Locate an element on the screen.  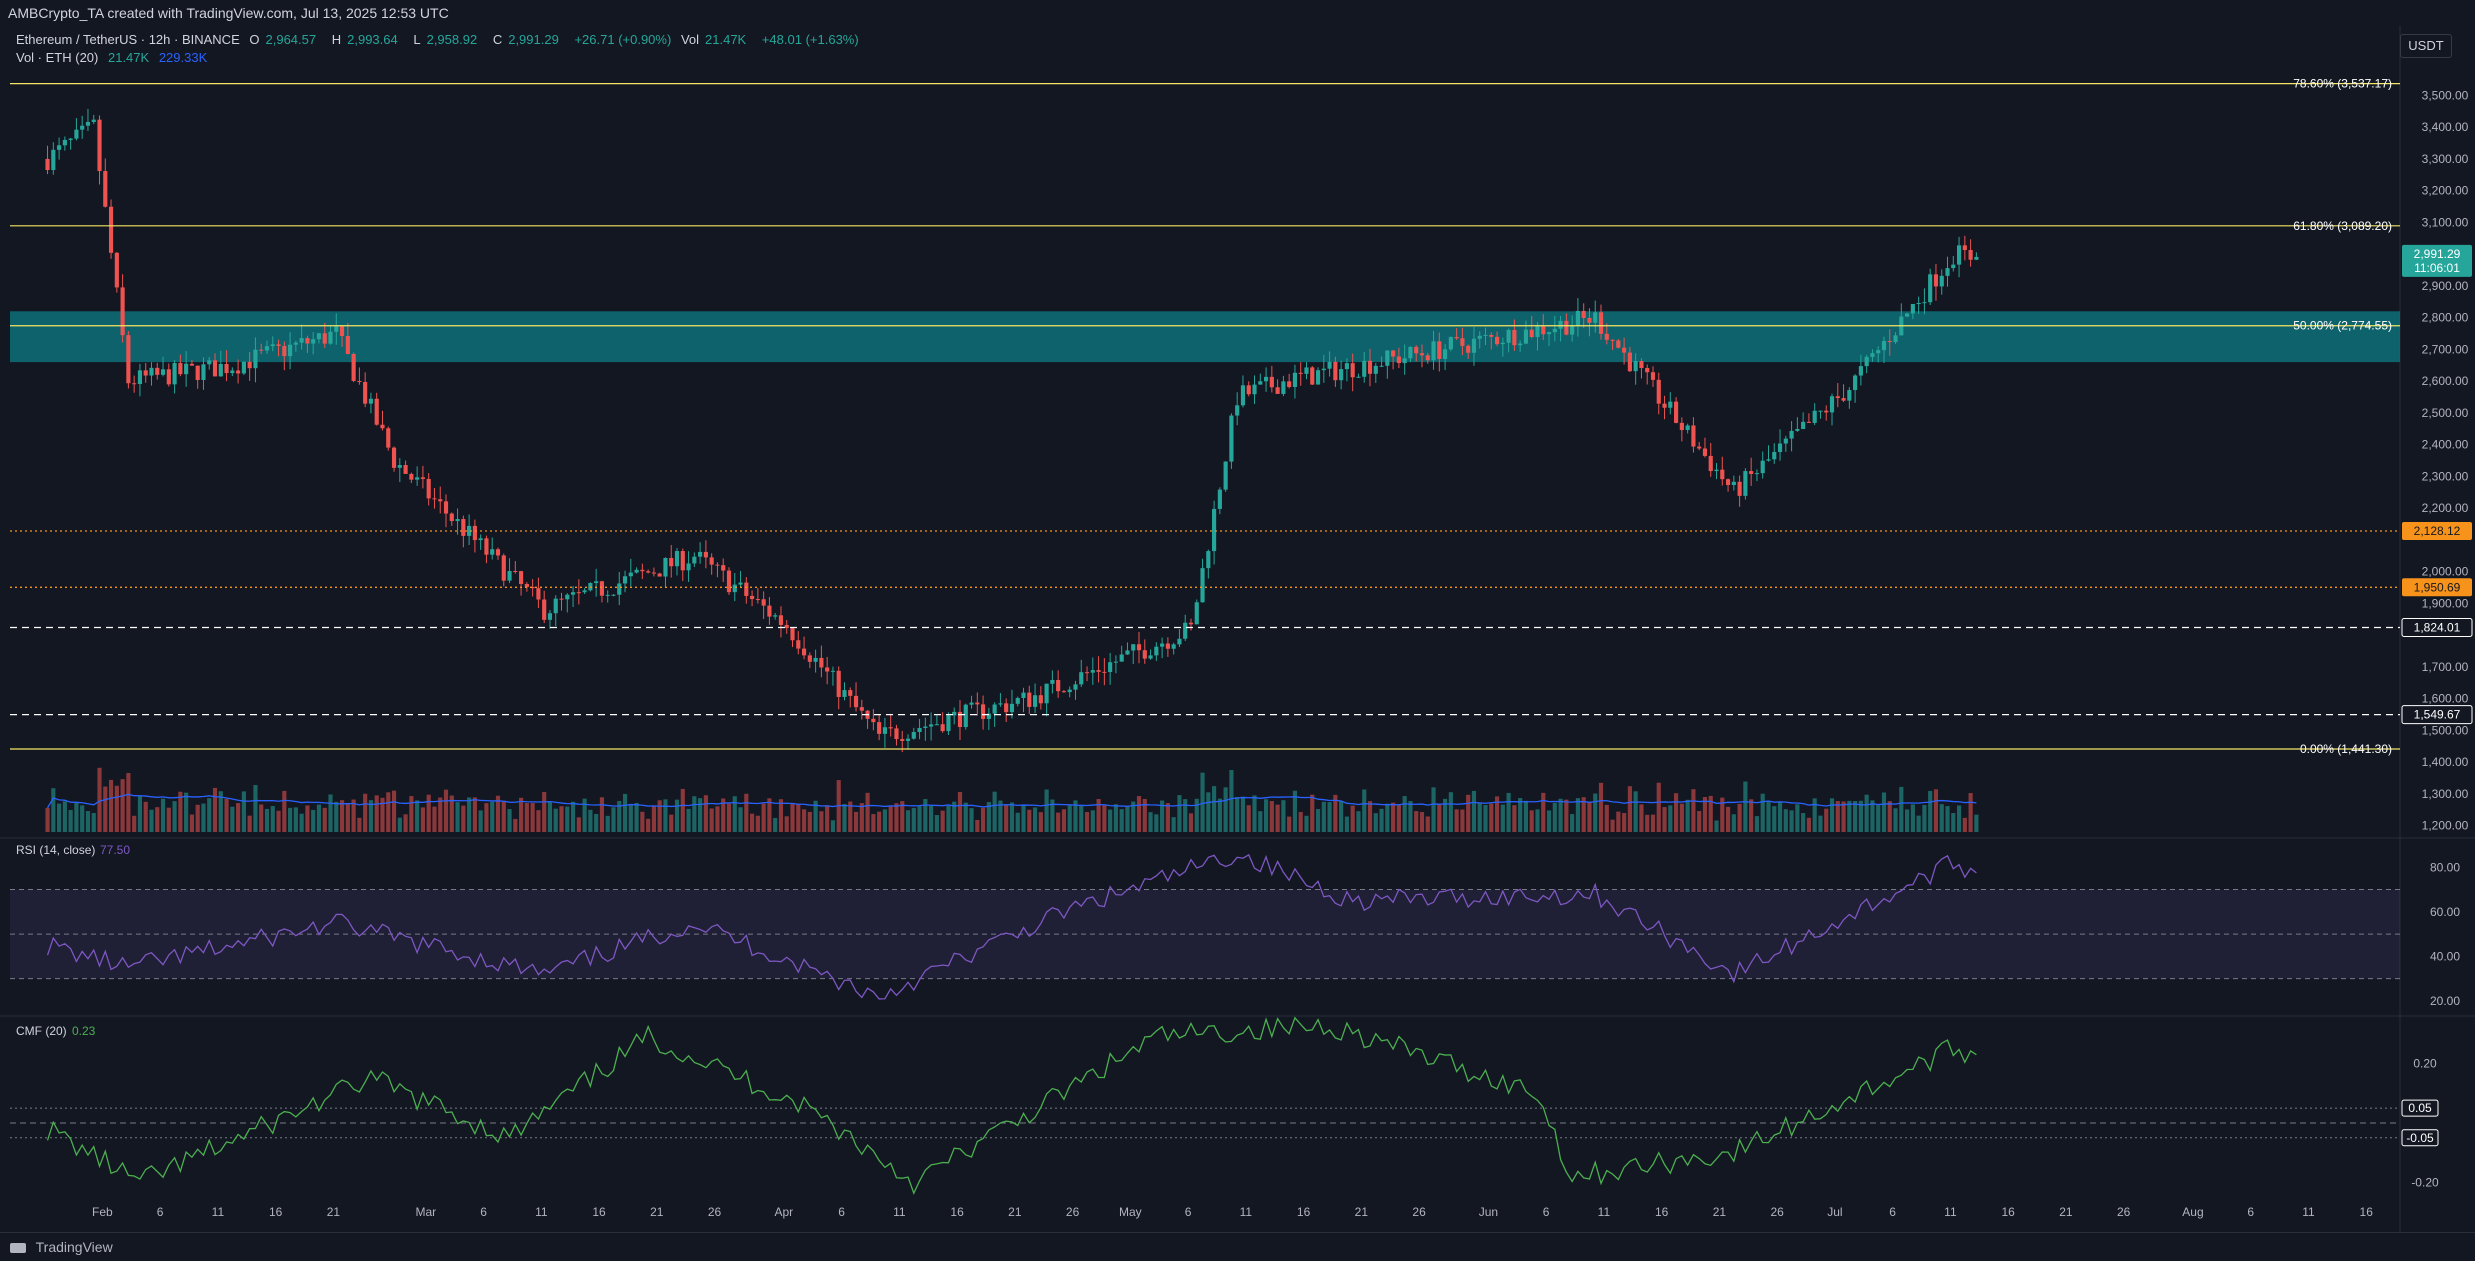
supply-zone is located at coordinates (1205, 337).